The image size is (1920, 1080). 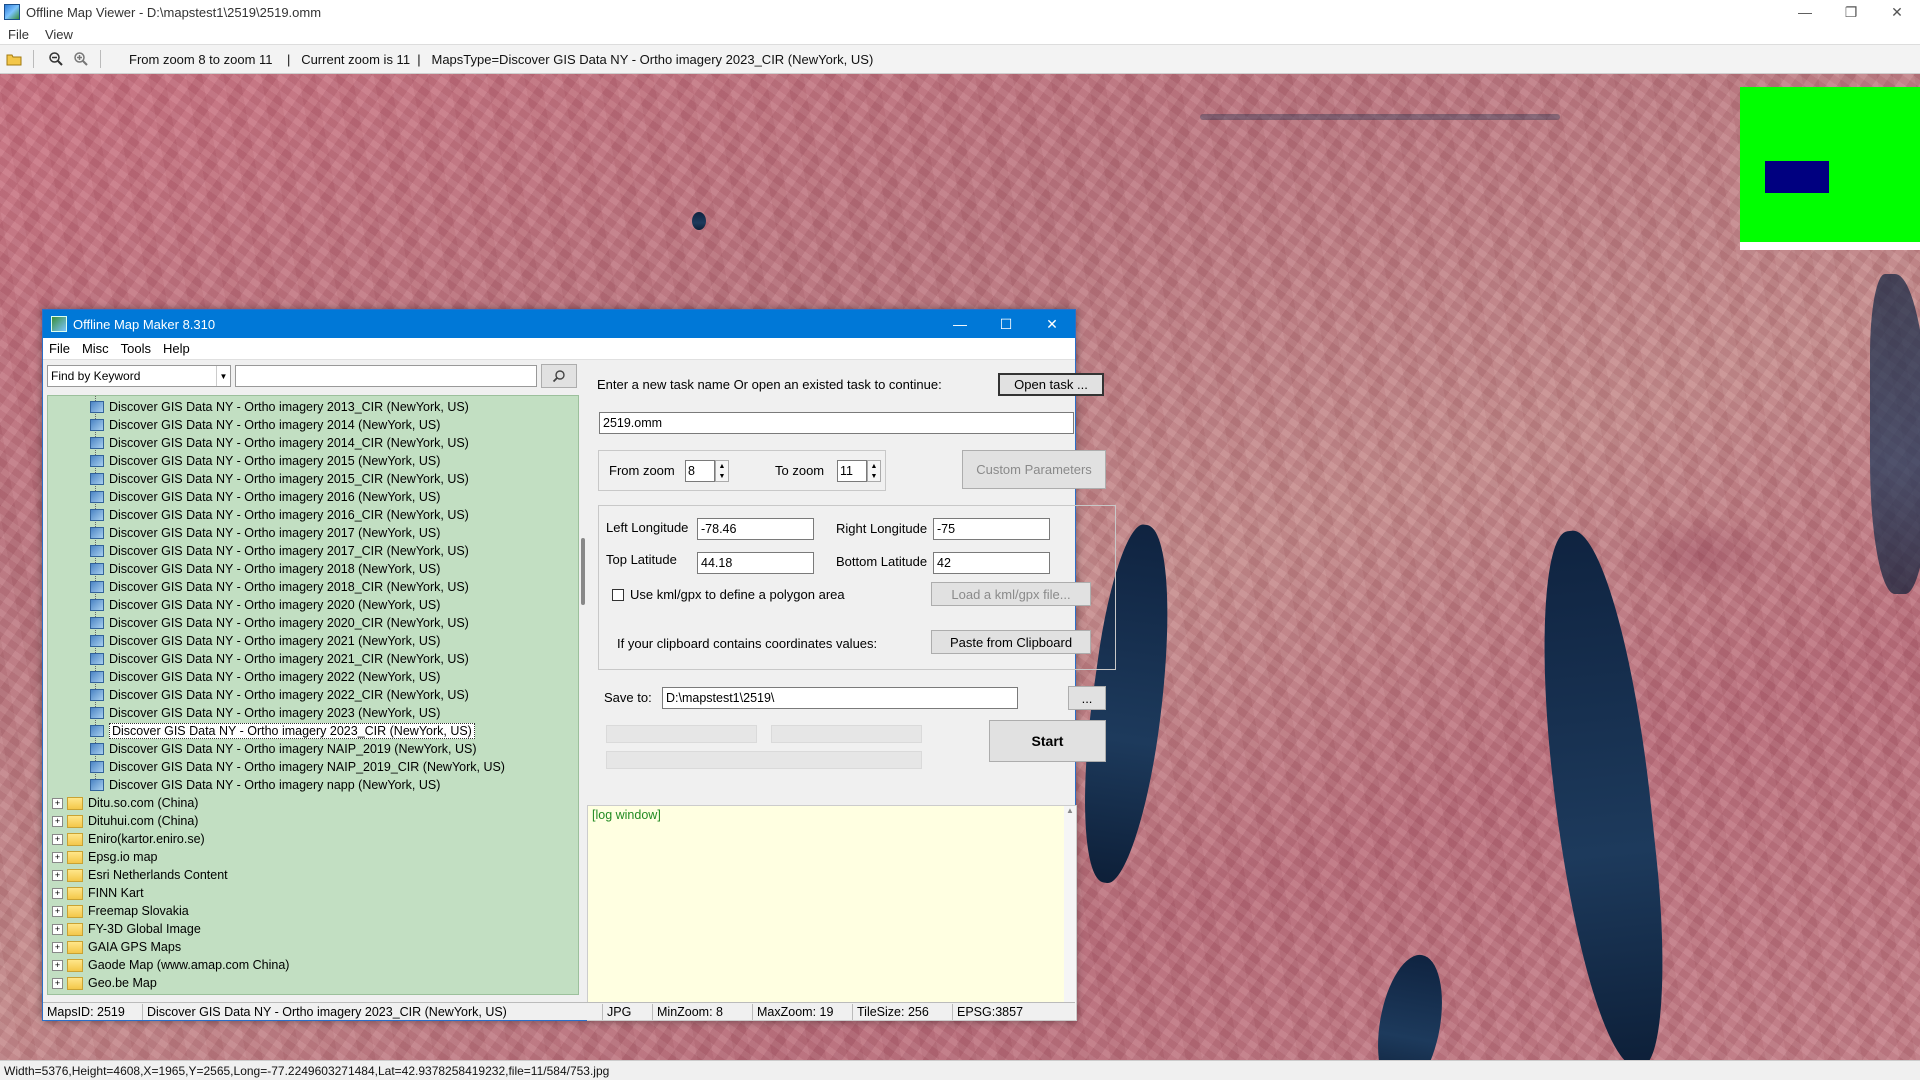 What do you see at coordinates (1830, 168) in the screenshot?
I see `overview-minimap` at bounding box center [1830, 168].